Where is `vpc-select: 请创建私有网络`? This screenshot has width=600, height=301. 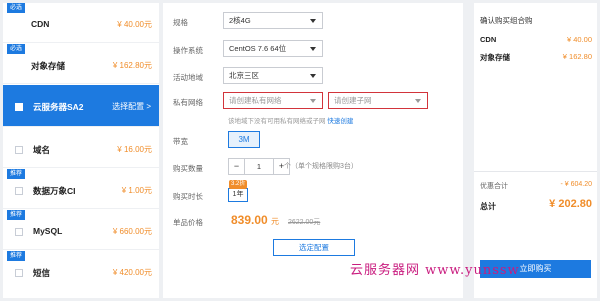
vpc-select: 请创建私有网络 is located at coordinates (273, 100).